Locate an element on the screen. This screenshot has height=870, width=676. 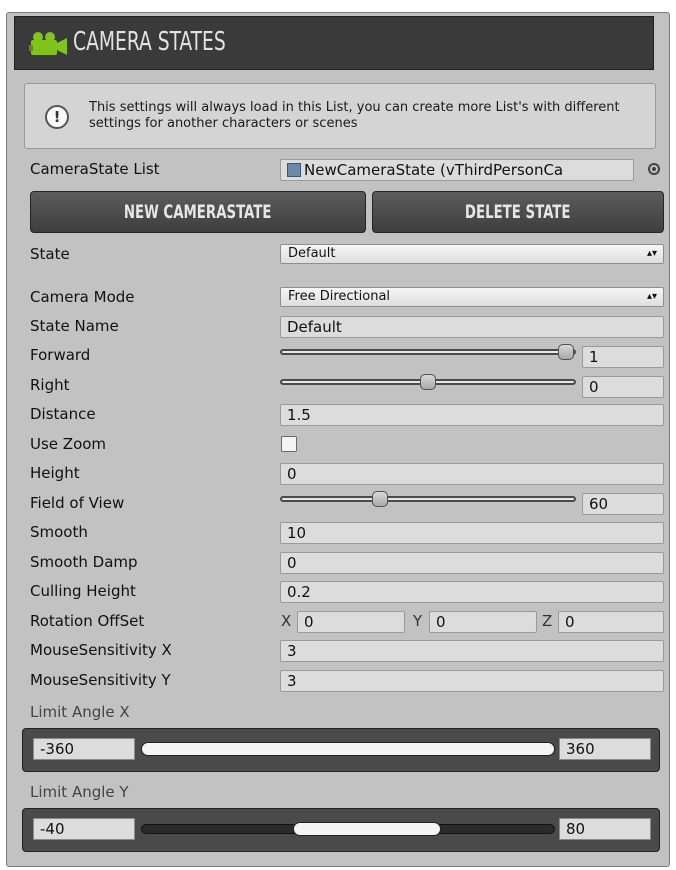
forward-slider-track is located at coordinates (428, 352).